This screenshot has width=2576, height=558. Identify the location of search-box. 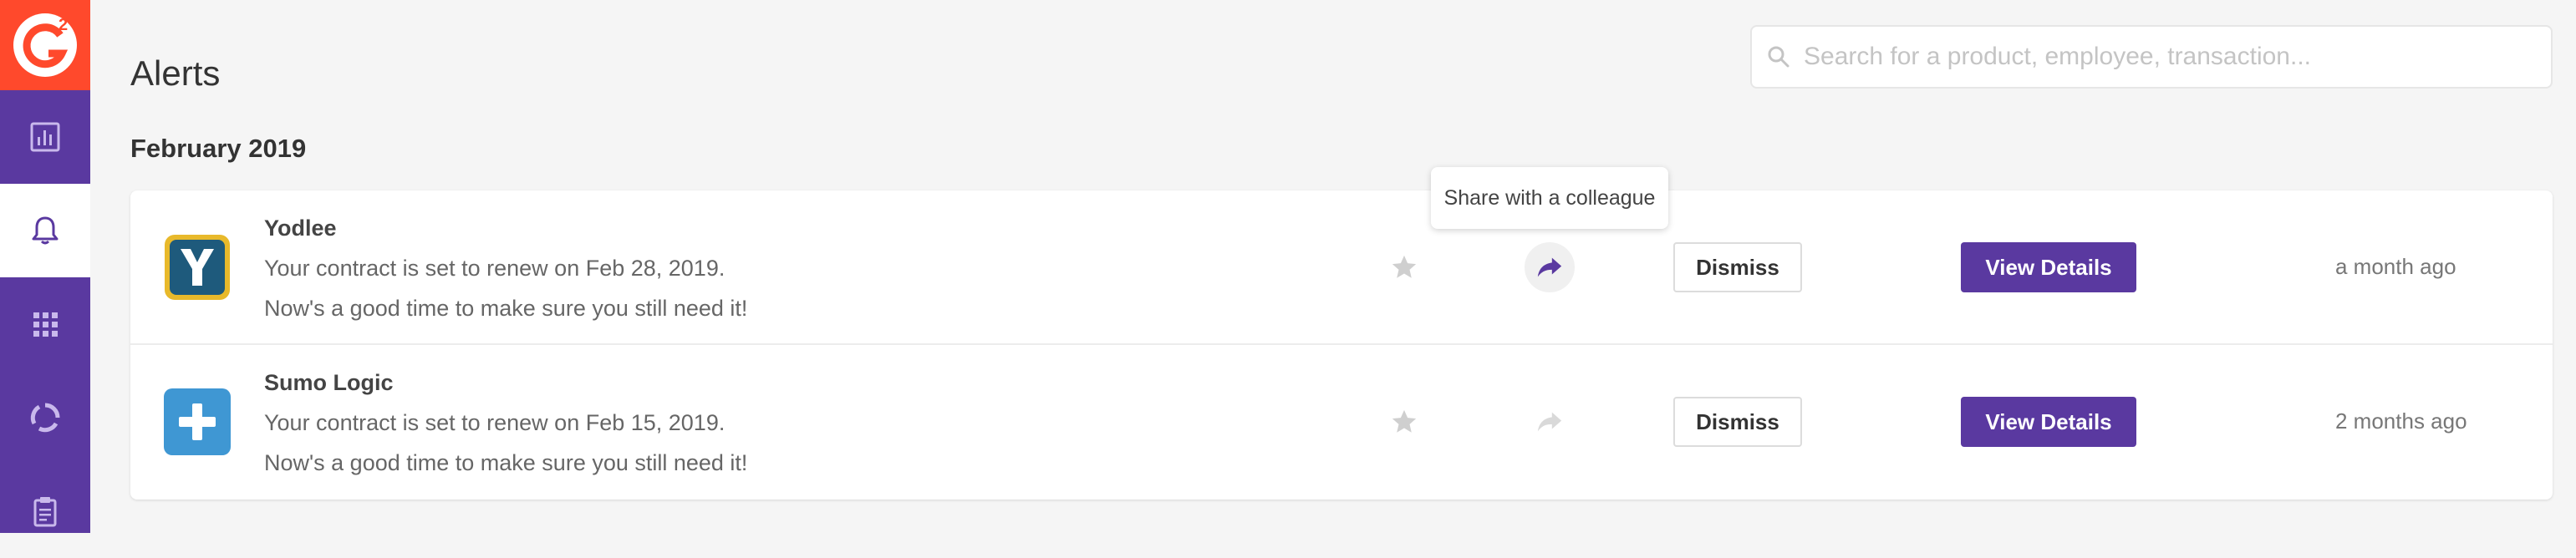
(2151, 57).